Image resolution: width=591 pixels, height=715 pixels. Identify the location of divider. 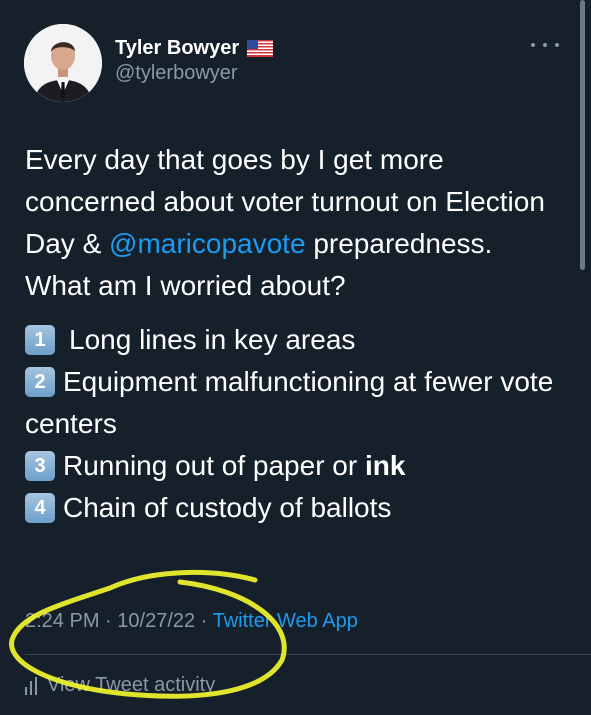
(308, 654).